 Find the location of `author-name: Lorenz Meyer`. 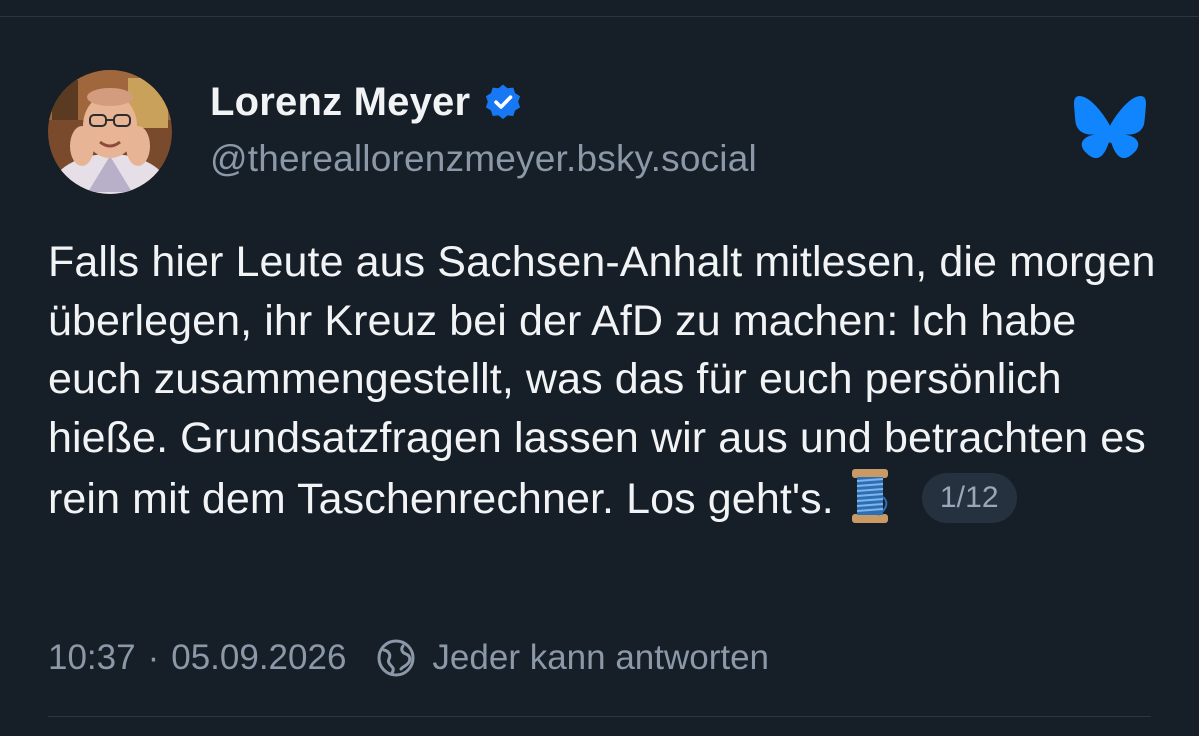

author-name: Lorenz Meyer is located at coordinates (340, 102).